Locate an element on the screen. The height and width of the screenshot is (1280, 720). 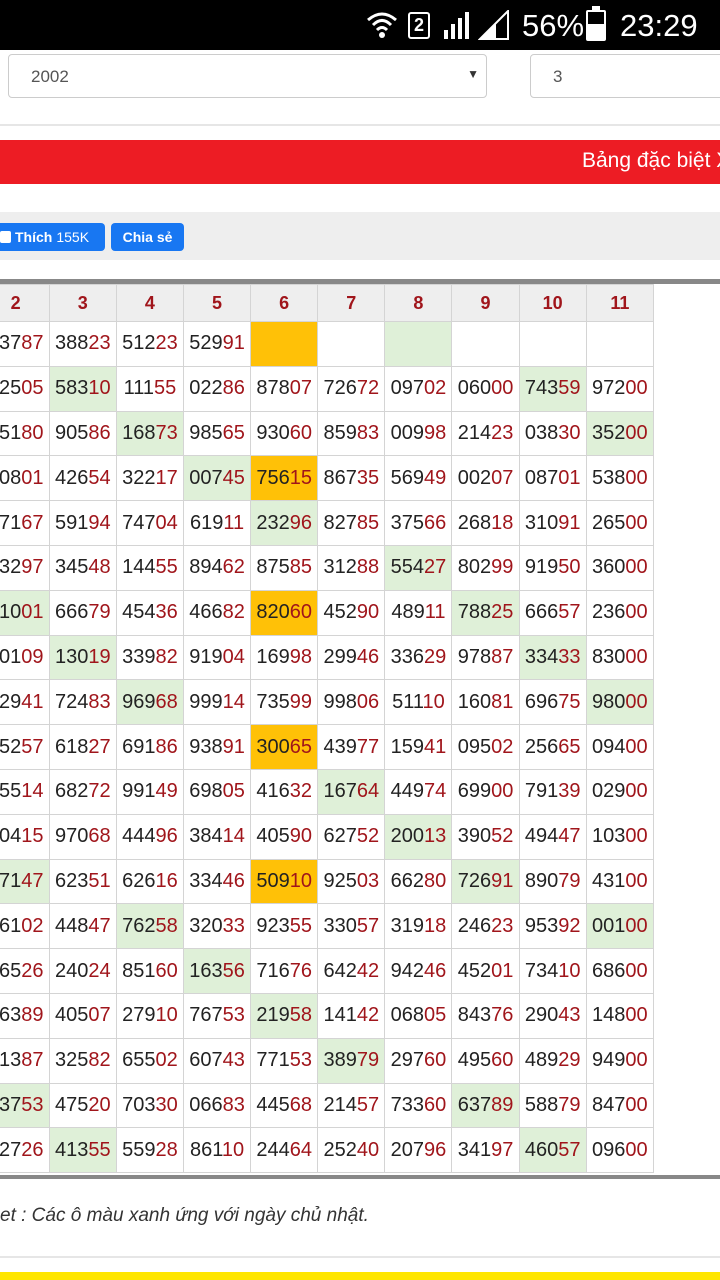
result-prefix: 691 is located at coordinates (139, 746).